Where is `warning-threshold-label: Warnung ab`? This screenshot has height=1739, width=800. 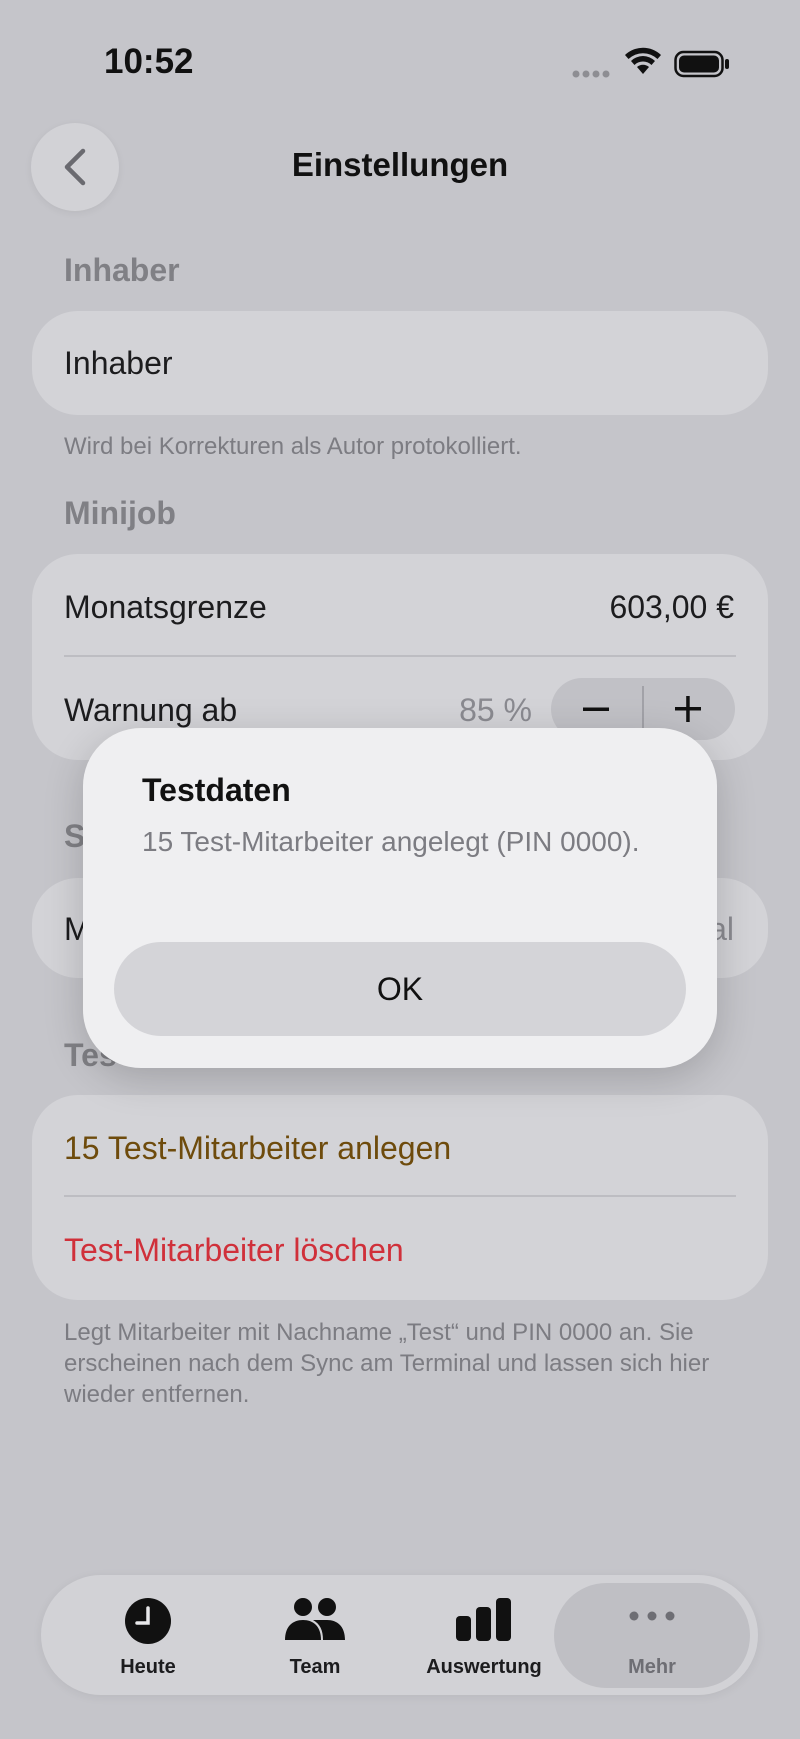 warning-threshold-label: Warnung ab is located at coordinates (151, 710).